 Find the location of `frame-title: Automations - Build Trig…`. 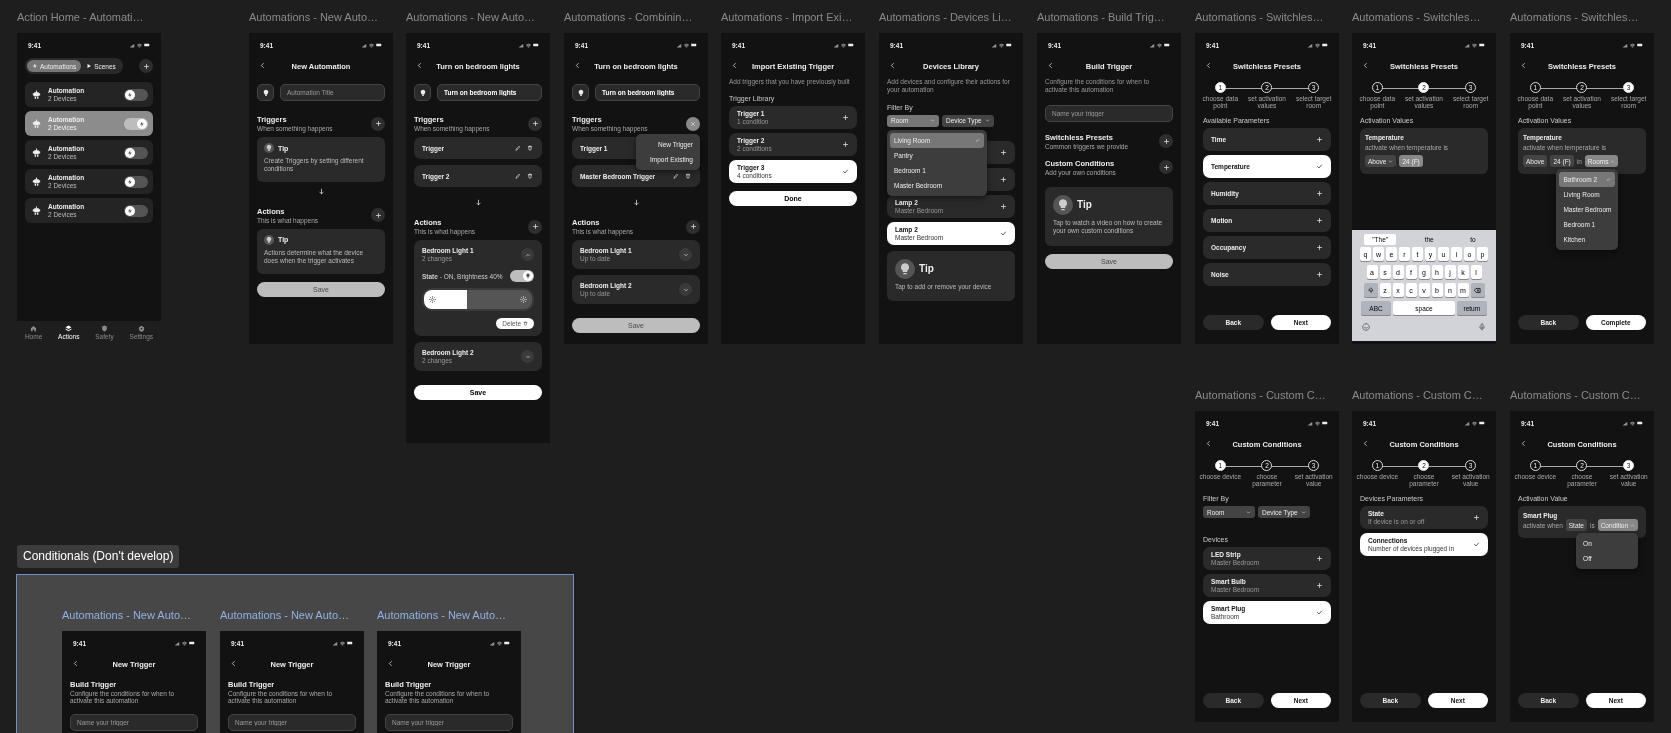

frame-title: Automations - Build Trig… is located at coordinates (1101, 17).